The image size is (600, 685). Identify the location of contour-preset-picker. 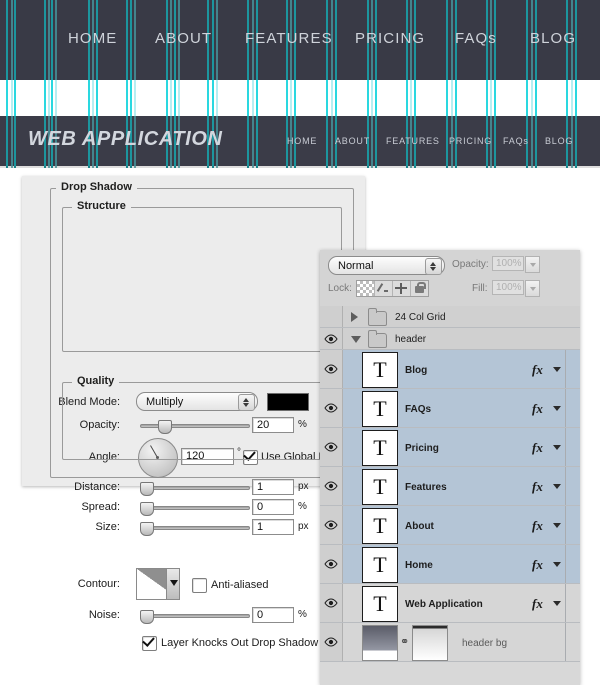
(158, 584).